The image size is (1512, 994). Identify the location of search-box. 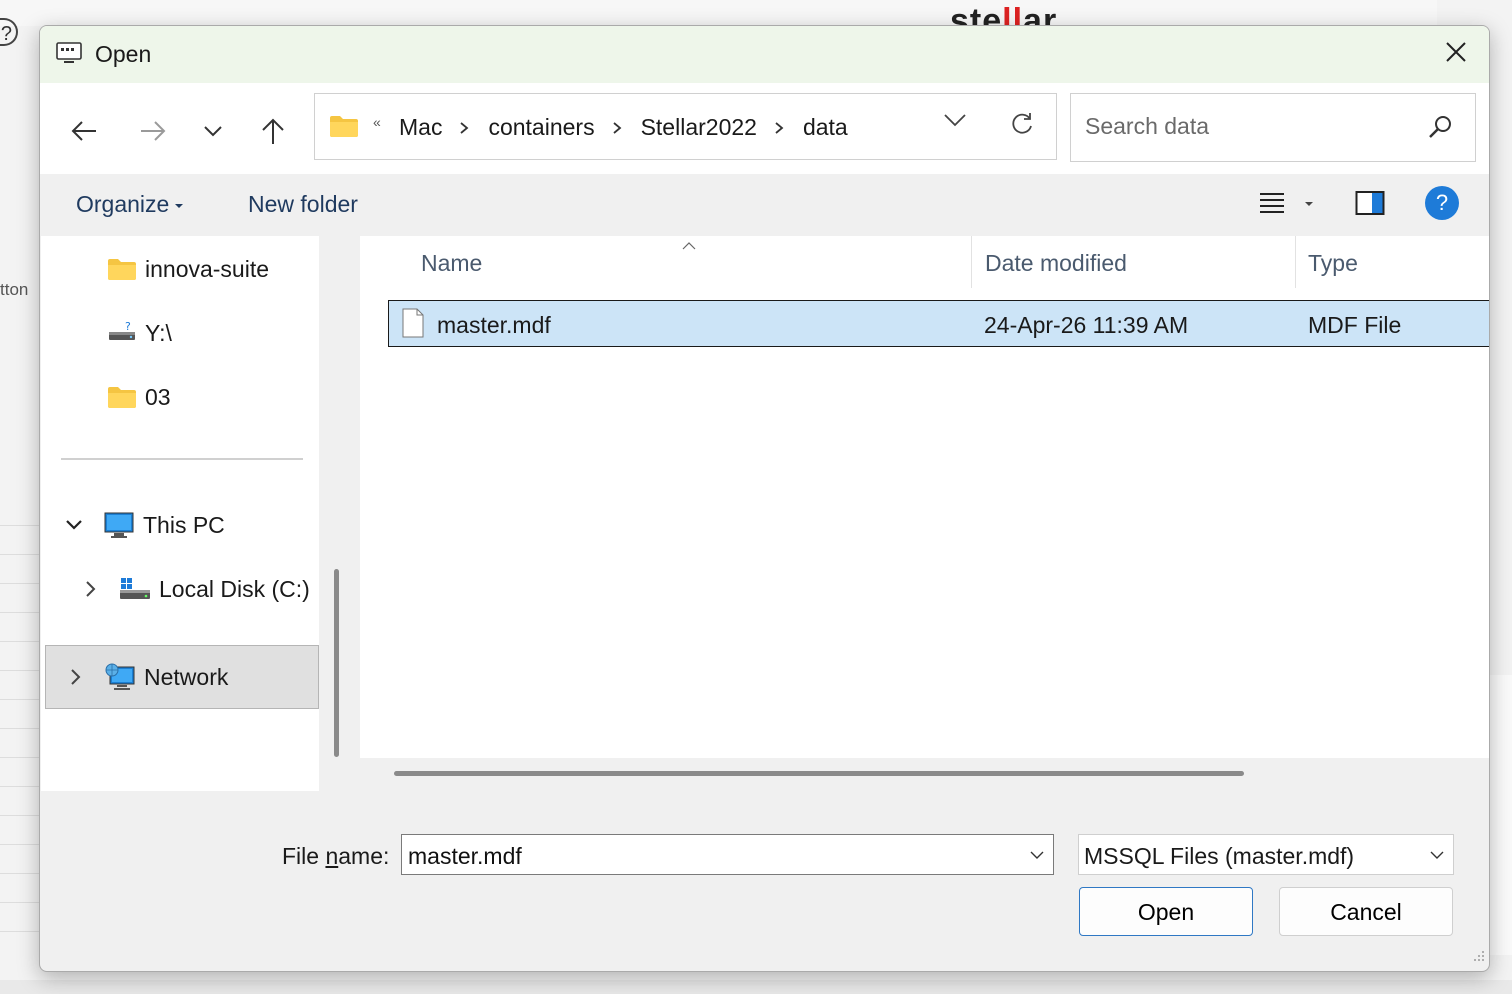
(1273, 127).